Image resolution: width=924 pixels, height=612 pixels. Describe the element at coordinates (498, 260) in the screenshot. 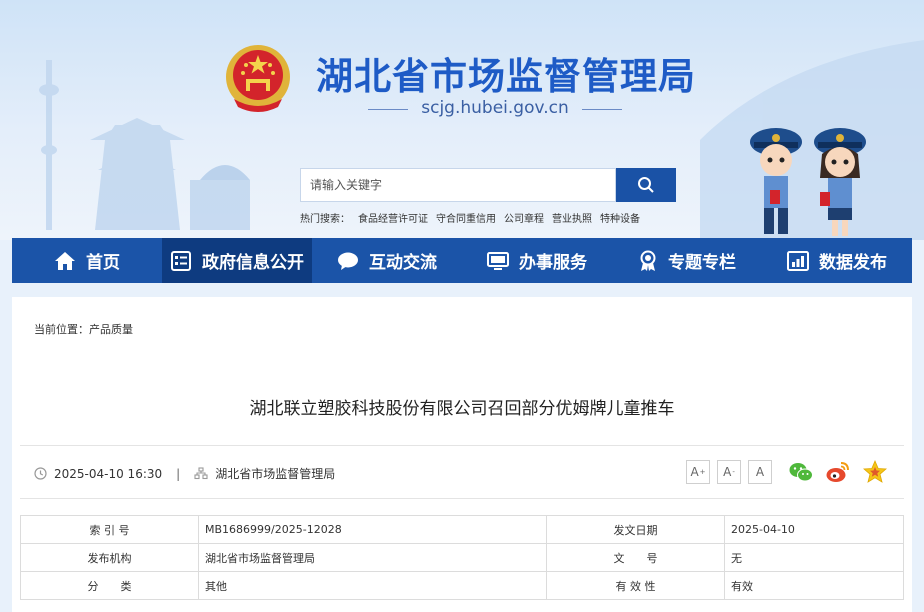

I see `monitor-icon` at that location.